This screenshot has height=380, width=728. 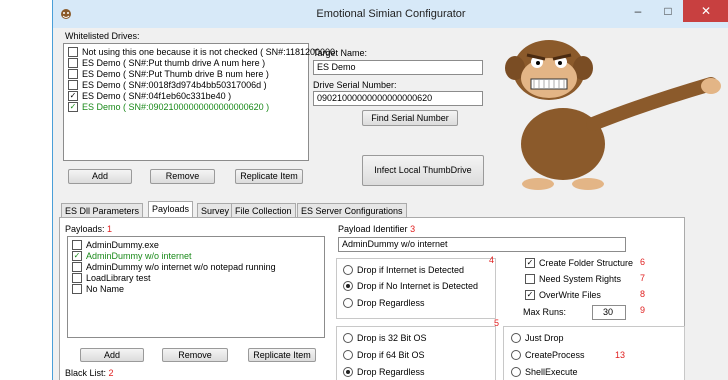 I want to click on radio-option: Just Drop, so click(x=537, y=338).